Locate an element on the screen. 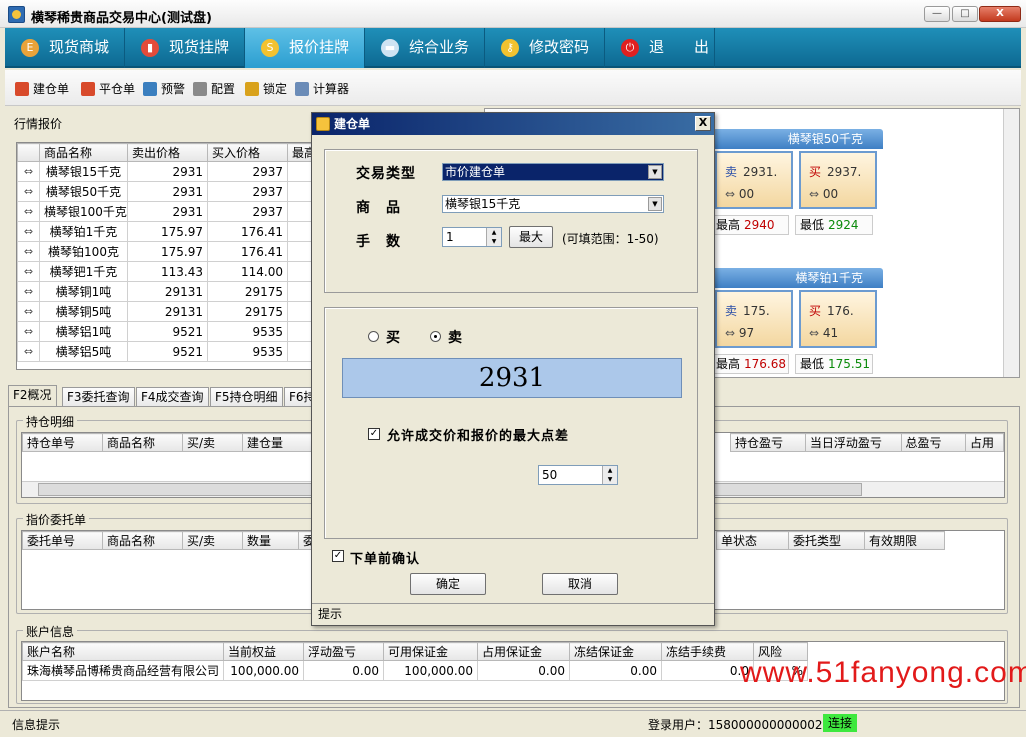  minimize-button: — is located at coordinates (937, 14).